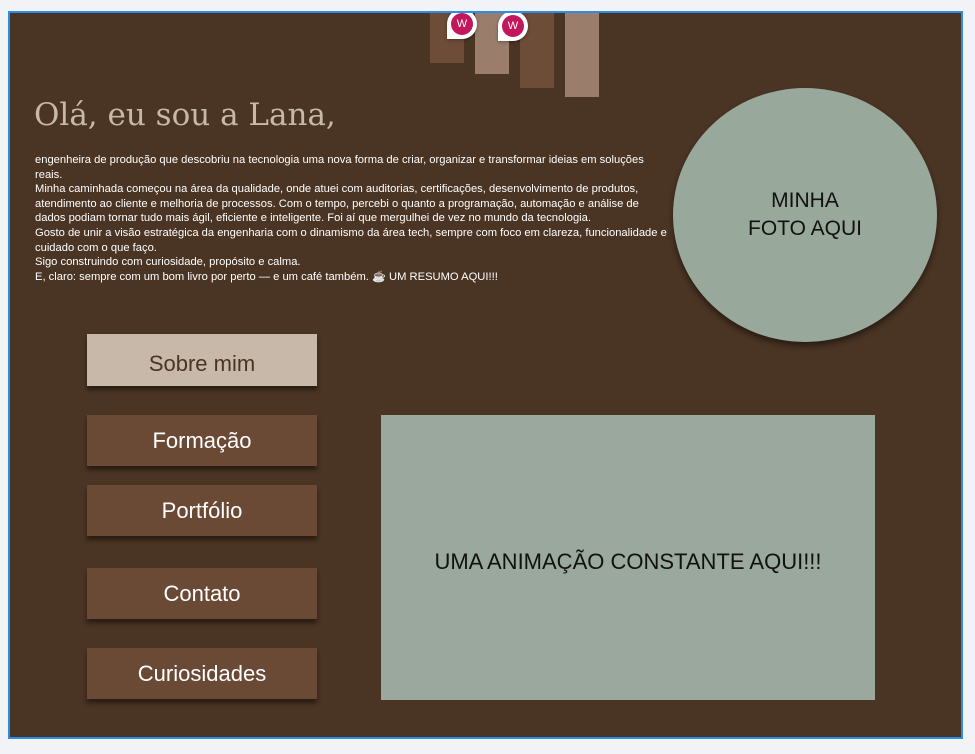  I want to click on decorative-bar, so click(582, 55).